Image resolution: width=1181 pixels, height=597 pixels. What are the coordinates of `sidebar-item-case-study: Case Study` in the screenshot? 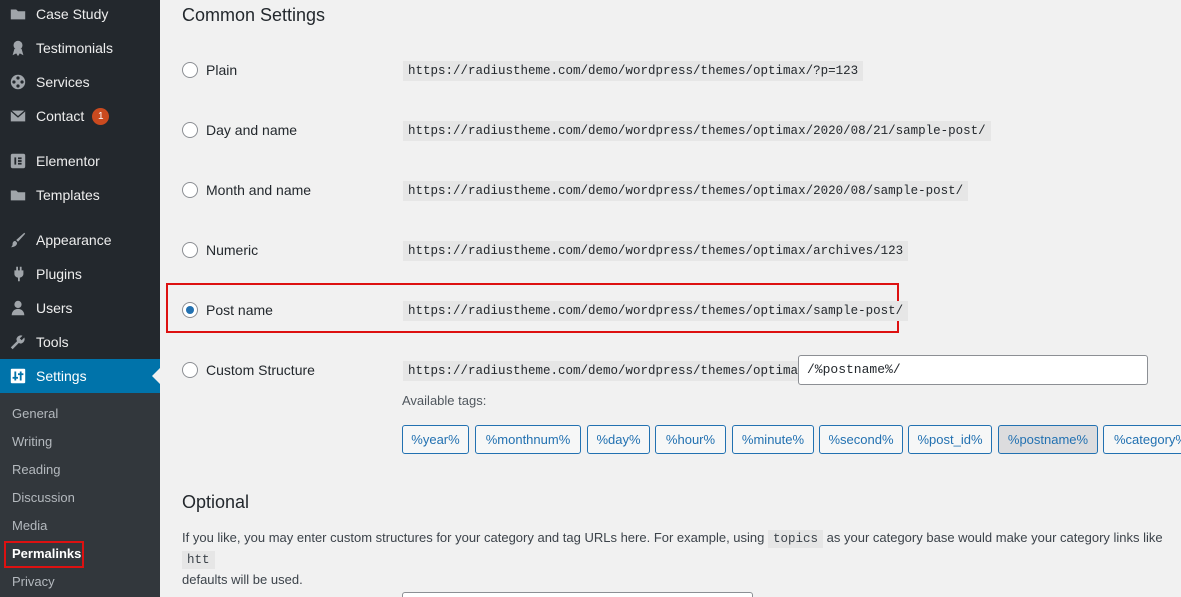 It's located at (80, 15).